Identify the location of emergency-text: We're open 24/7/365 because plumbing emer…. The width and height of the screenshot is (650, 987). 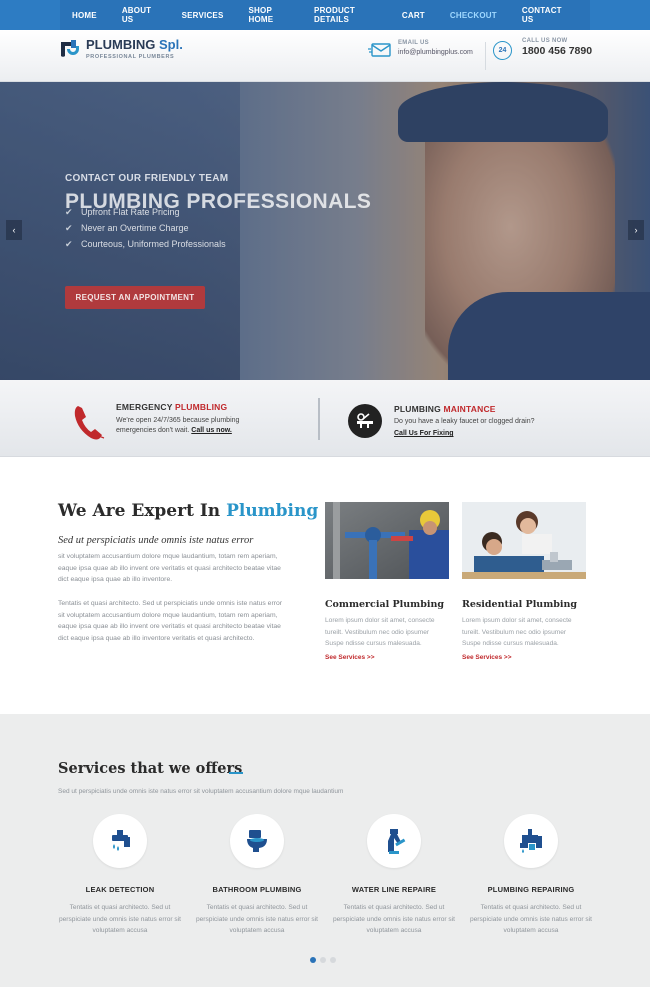
(178, 425).